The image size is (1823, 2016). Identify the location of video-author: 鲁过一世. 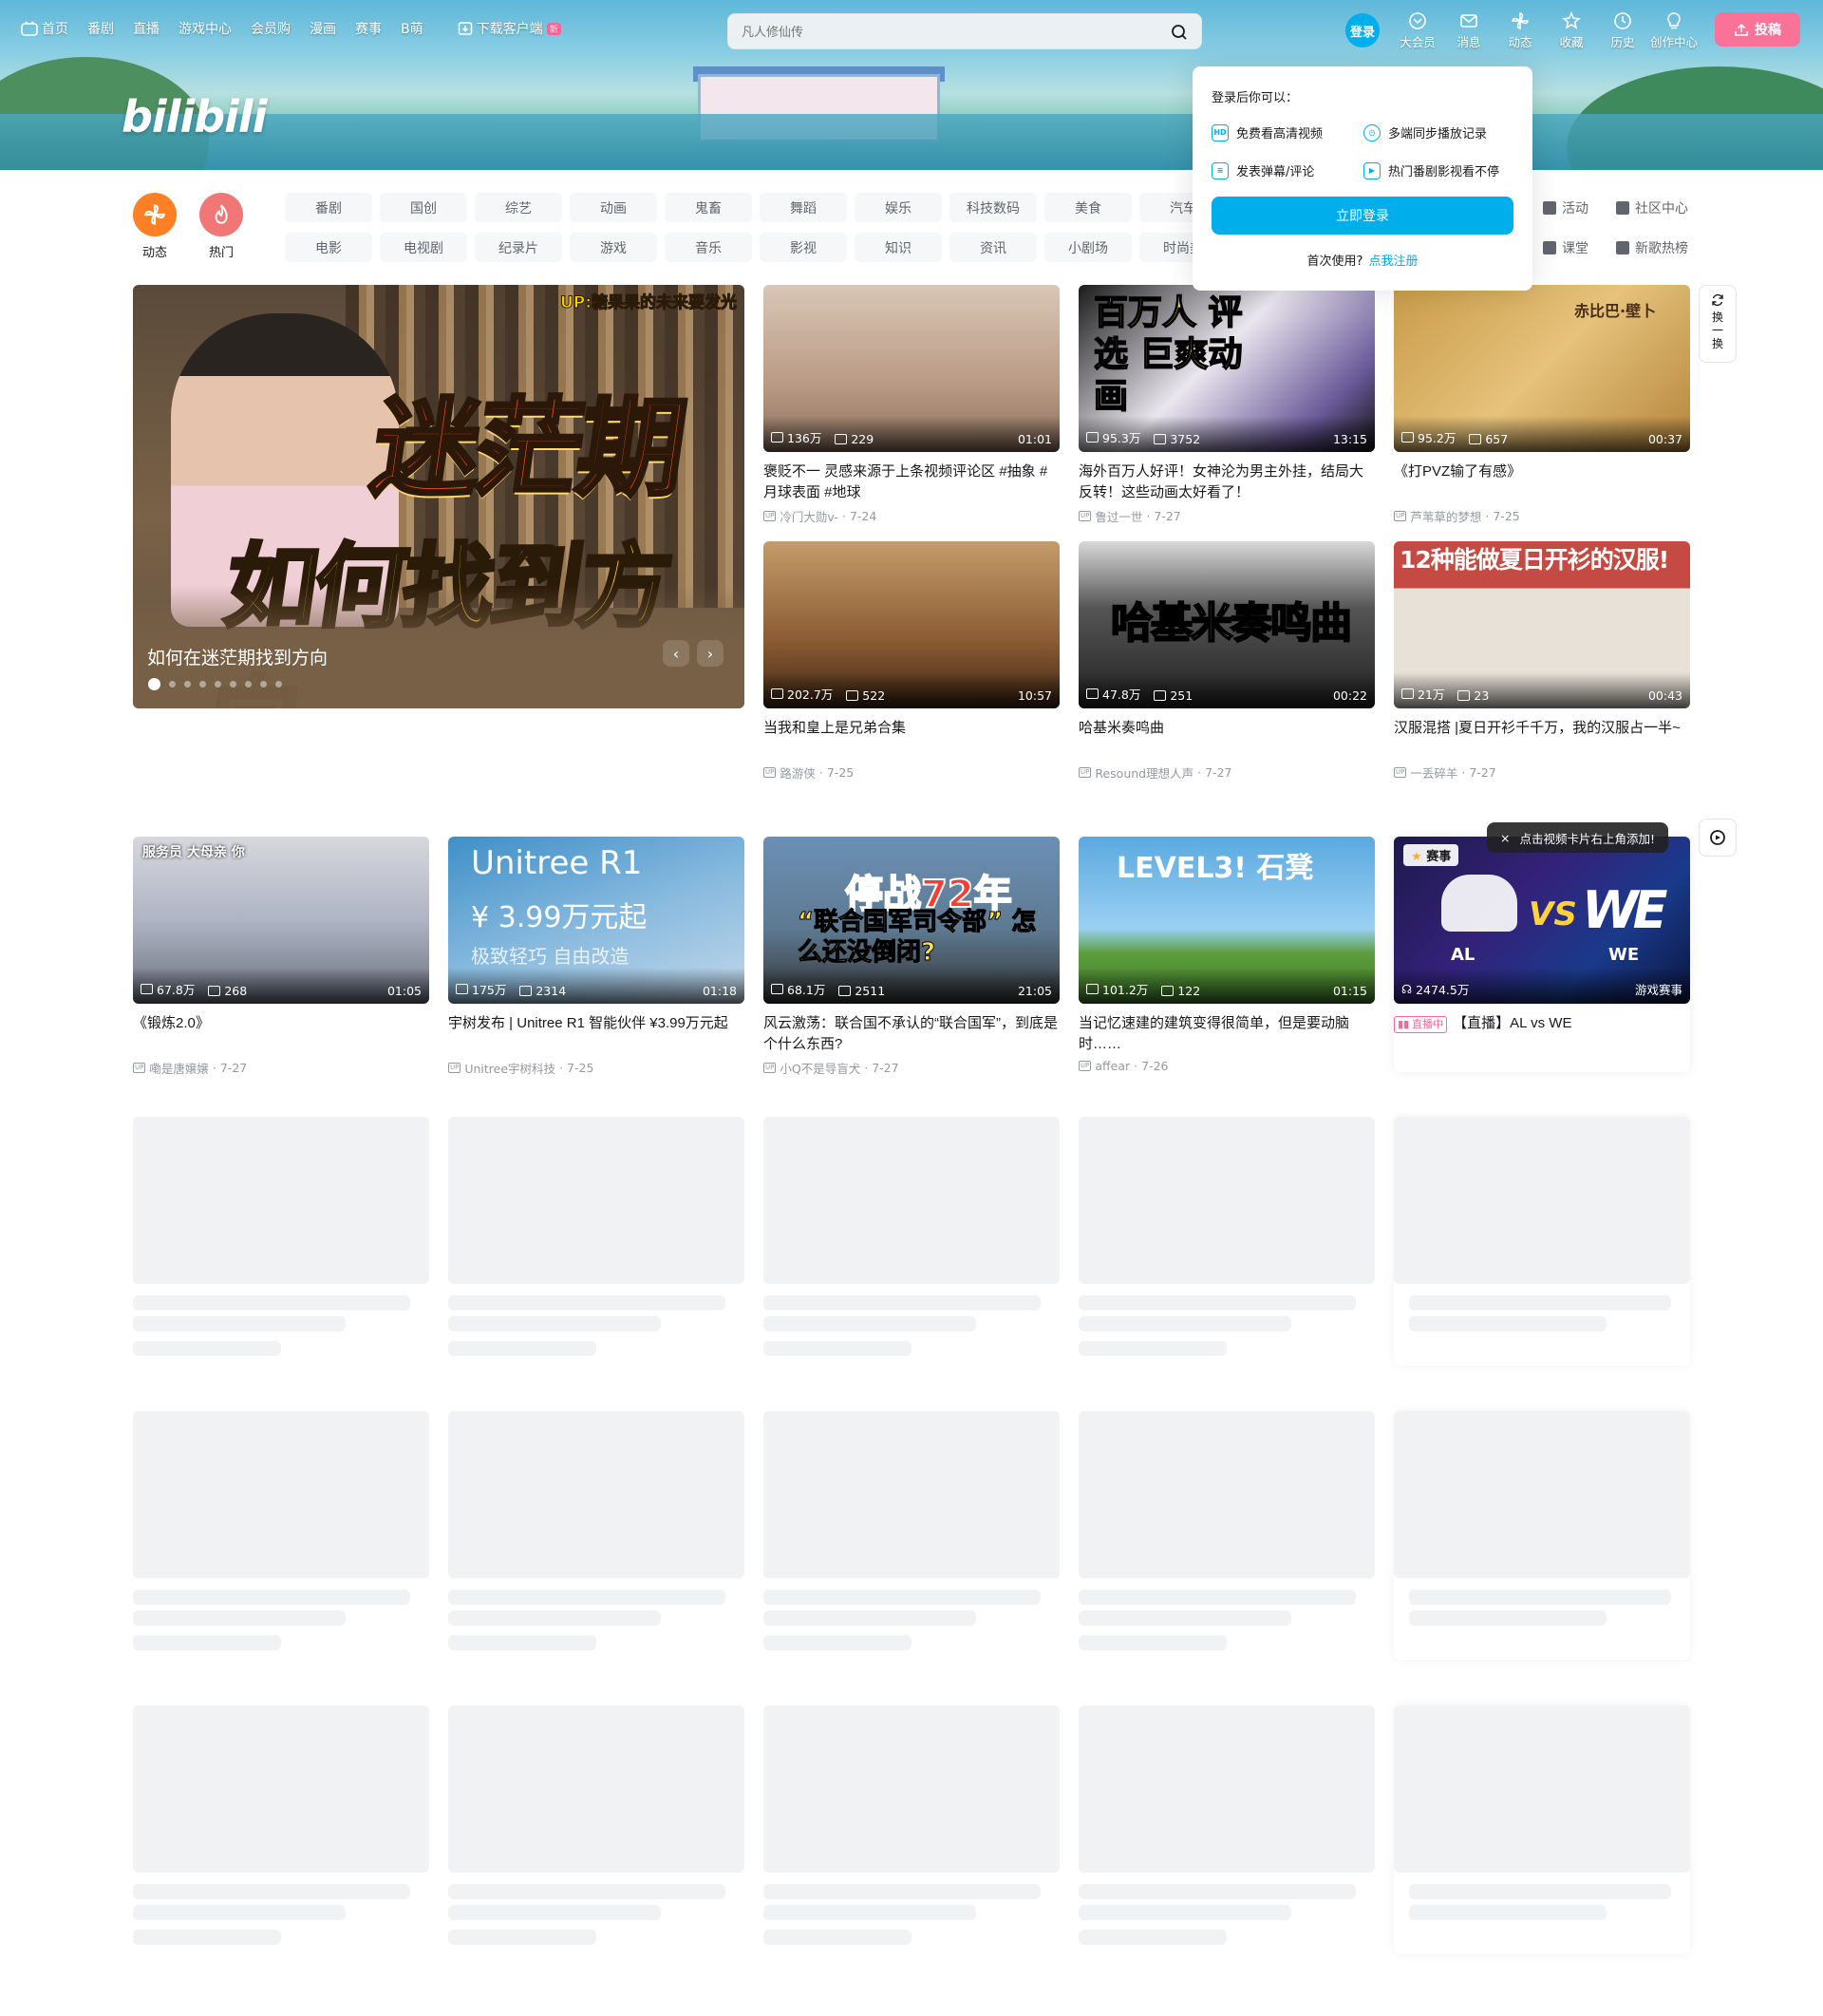
(1118, 516).